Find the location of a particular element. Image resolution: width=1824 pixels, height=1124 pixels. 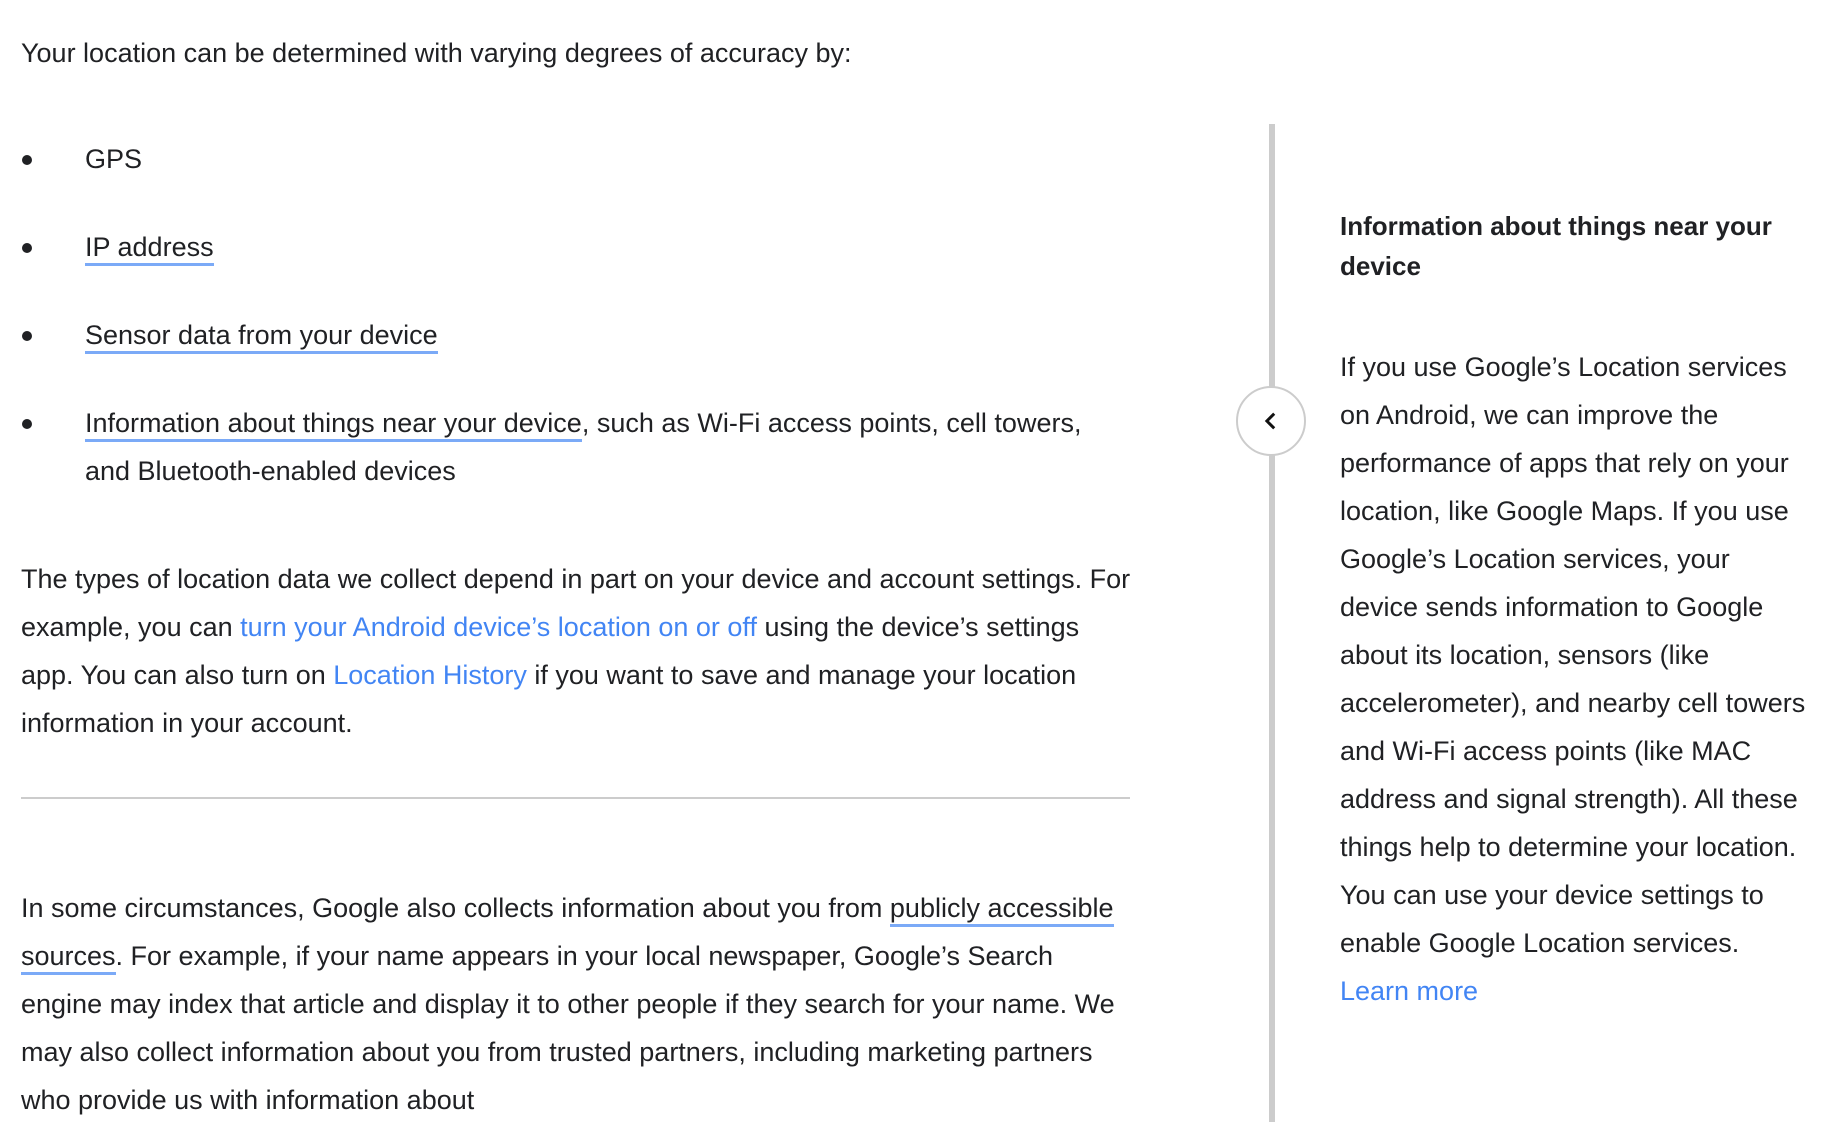

learn-more-link: Learn more is located at coordinates (1409, 991).